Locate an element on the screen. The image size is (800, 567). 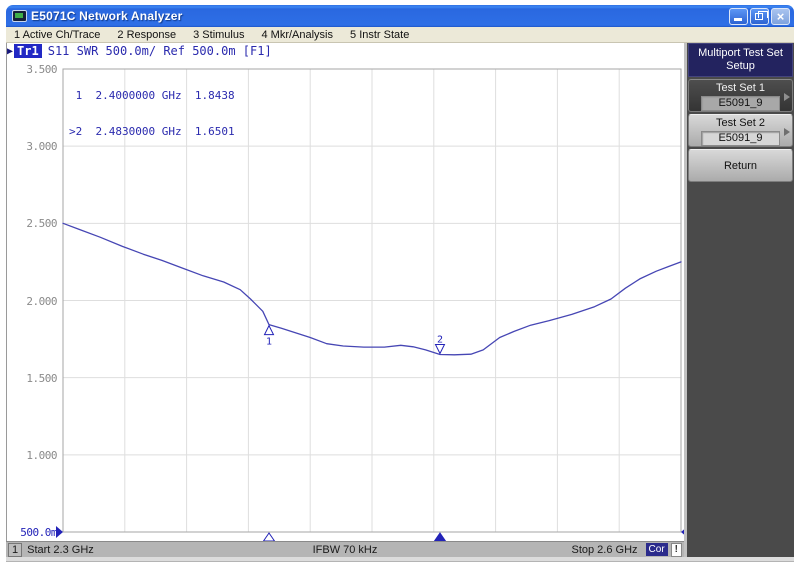
trace-bar: ▶ Tr1 S11 SWR 500.0m/ Ref 500.0m [F1] is located at coordinates (139, 51).